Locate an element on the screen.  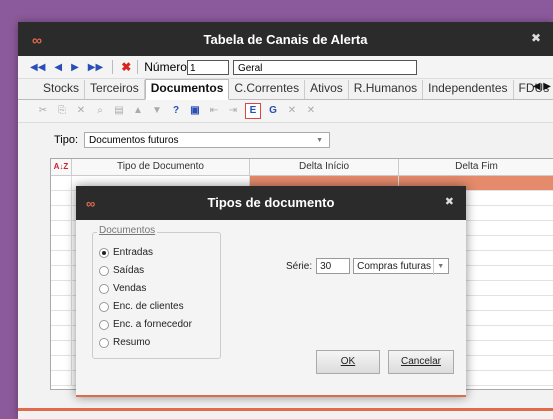
radio-option: Resumo is located at coordinates (124, 342).